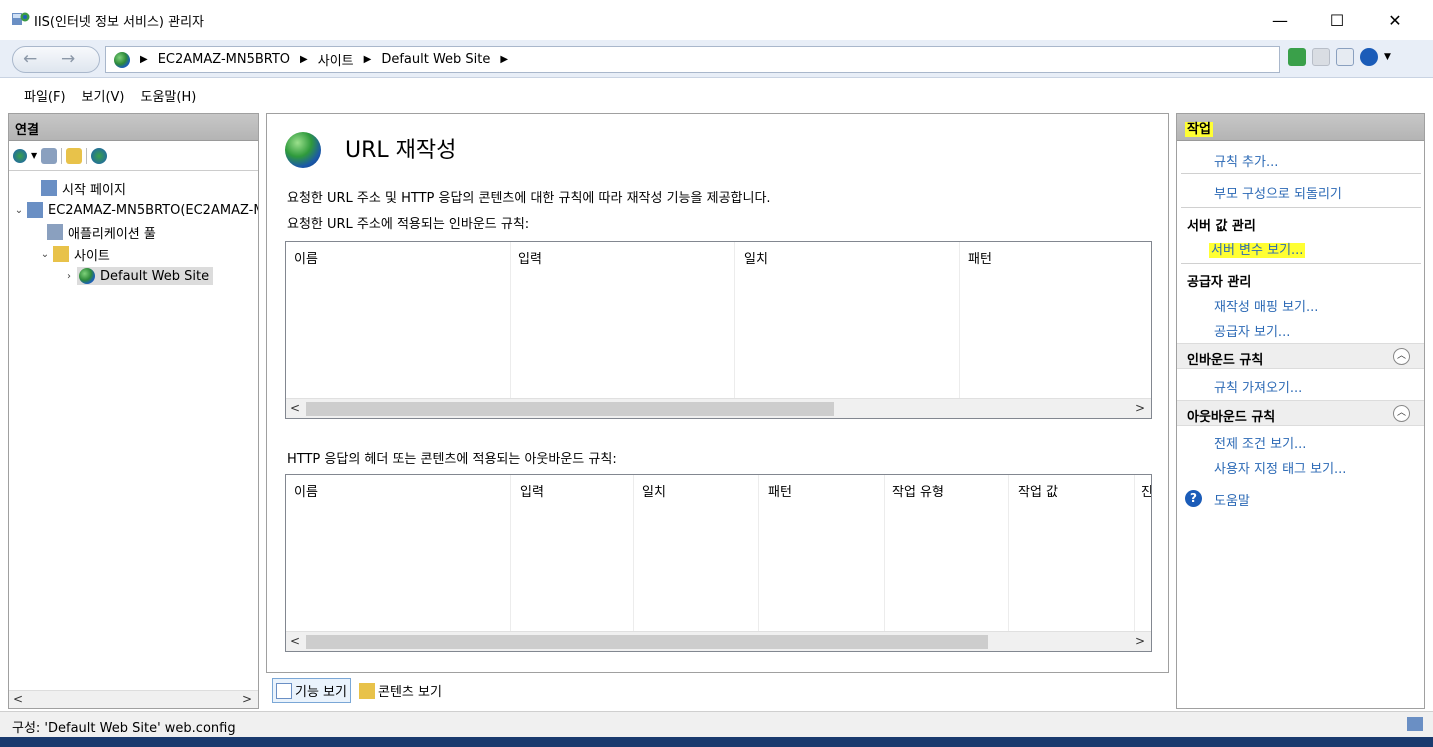 The height and width of the screenshot is (747, 1433). Describe the element at coordinates (716, 20) in the screenshot. I see `title-bar: IIS(인터넷 정보 서비스) 관리자 — ☐ ✕` at that location.